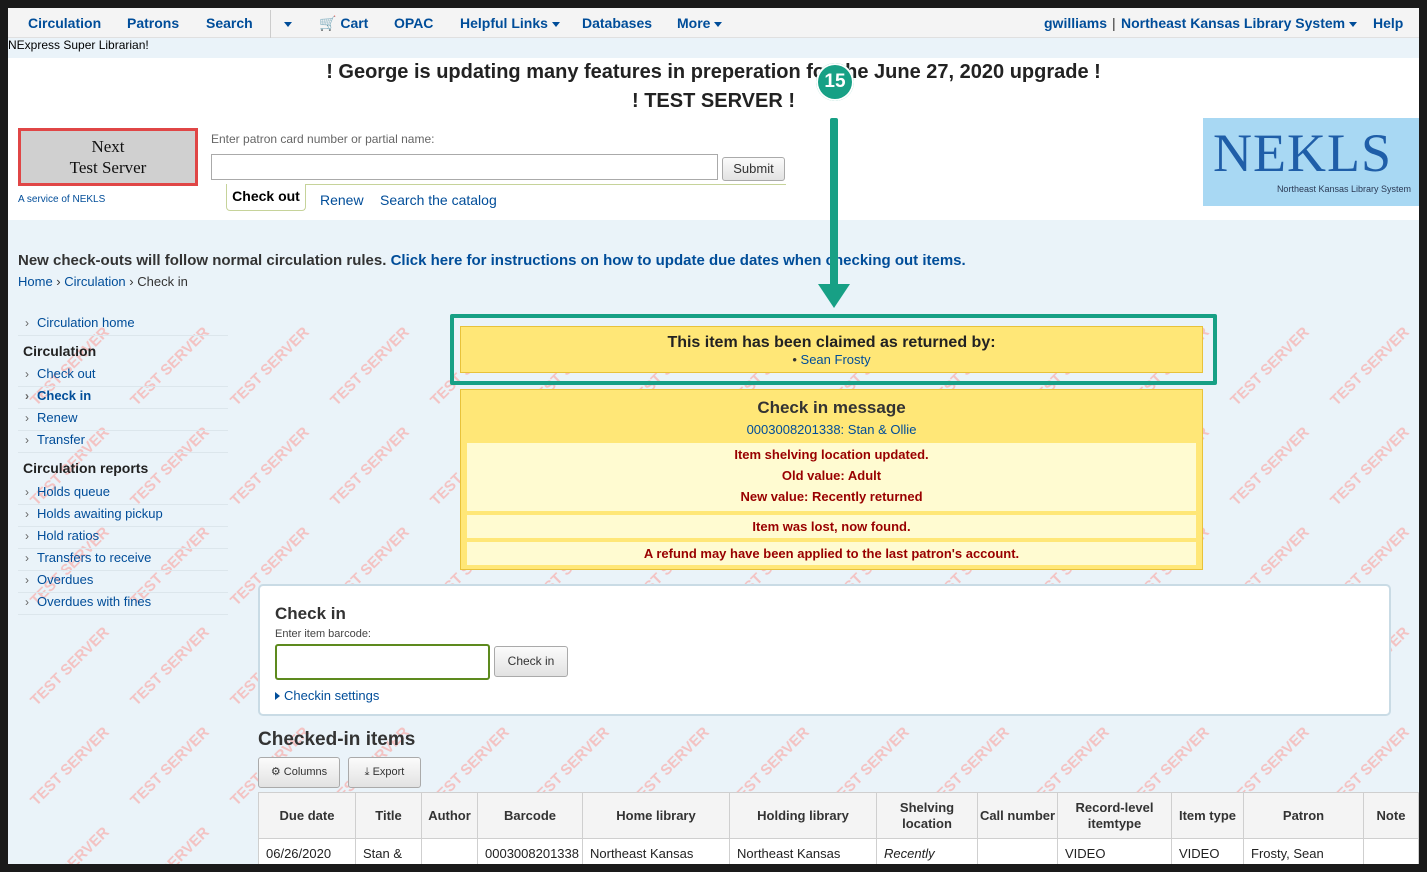 Image resolution: width=1427 pixels, height=872 pixels. What do you see at coordinates (266, 197) in the screenshot?
I see `tab-check-out: Check out` at bounding box center [266, 197].